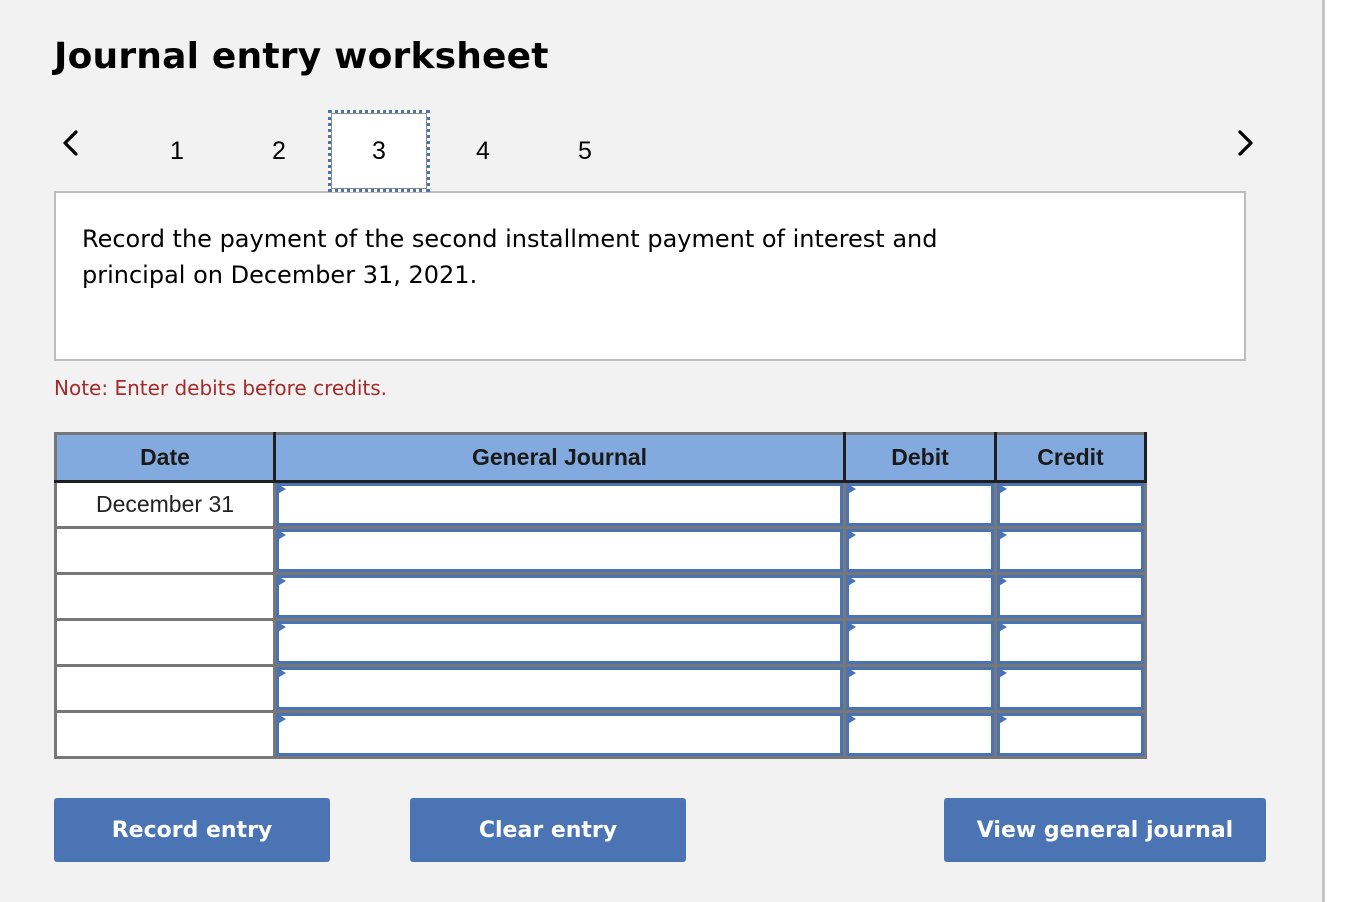  Describe the element at coordinates (279, 151) in the screenshot. I see `tab-2: 2` at that location.